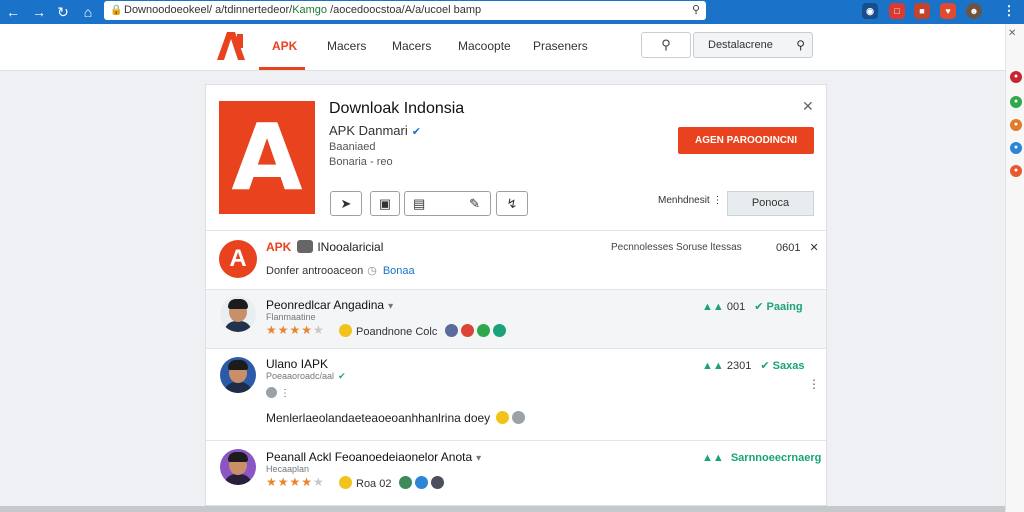 The image size is (1024, 512). I want to click on active-tab-indicator, so click(282, 68).